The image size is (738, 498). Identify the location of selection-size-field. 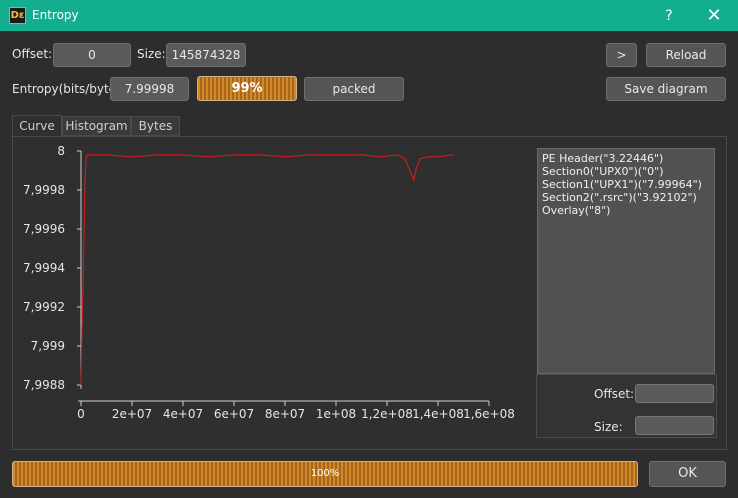
(674, 425).